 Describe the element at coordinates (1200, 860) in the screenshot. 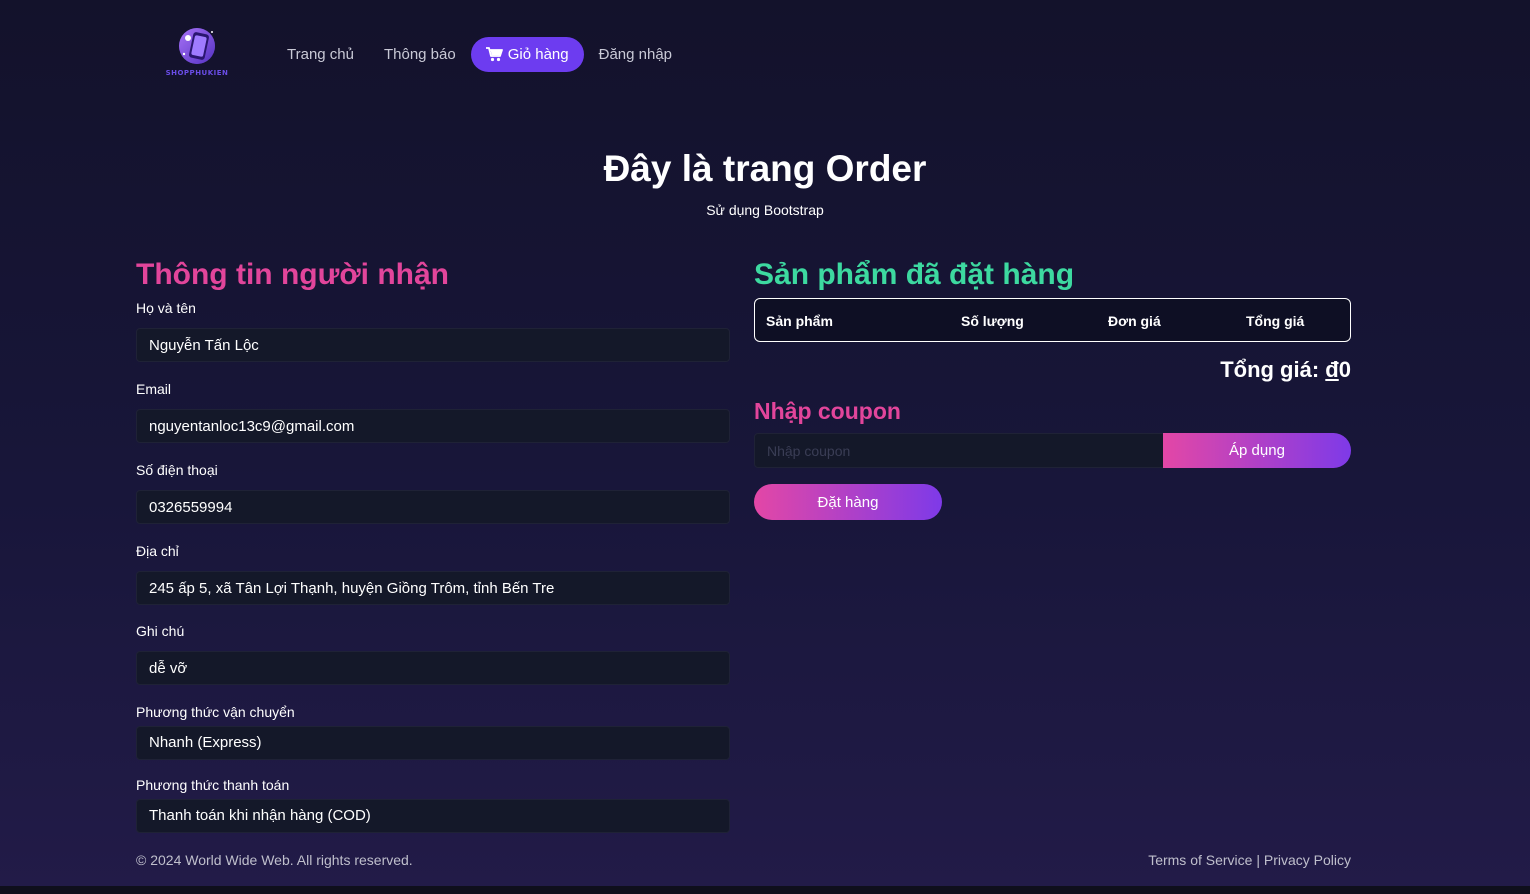

I see `terms-link: Terms of Service` at that location.